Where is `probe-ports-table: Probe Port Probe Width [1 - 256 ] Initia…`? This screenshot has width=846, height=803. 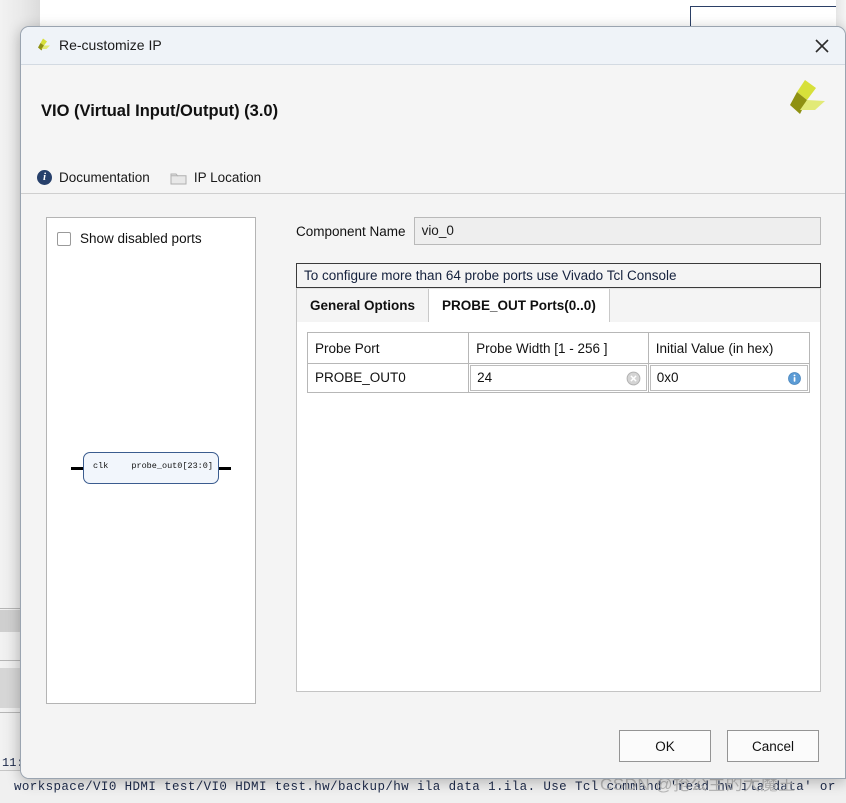 probe-ports-table: Probe Port Probe Width [1 - 256 ] Initia… is located at coordinates (558, 362).